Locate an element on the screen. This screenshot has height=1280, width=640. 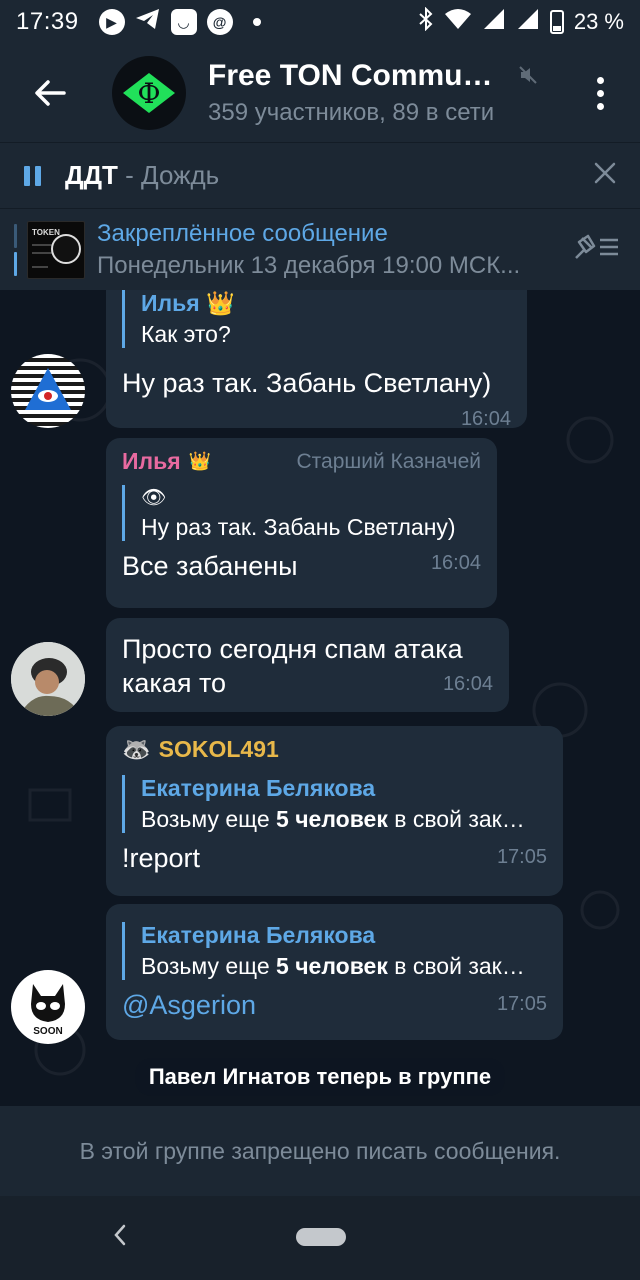
svg-text: SOON is located at coordinates (47, 1031).